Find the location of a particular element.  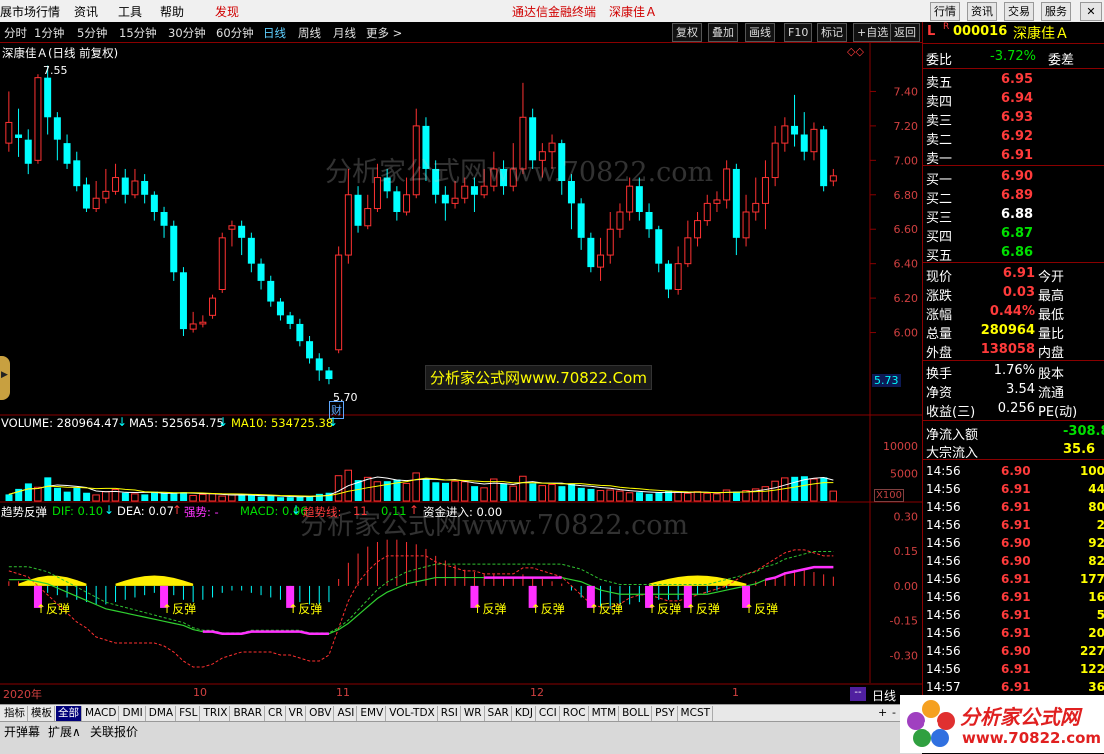

indicator-tab: CR is located at coordinates (276, 713).